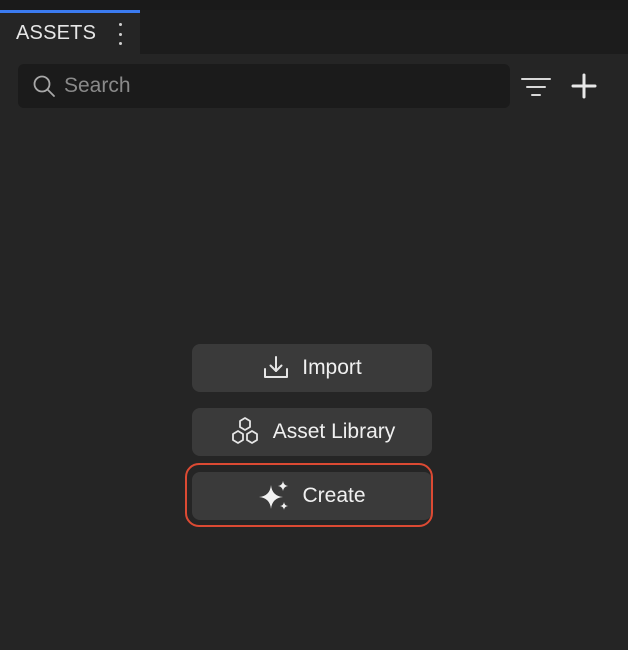  What do you see at coordinates (334, 495) in the screenshot?
I see `create-label: Create` at bounding box center [334, 495].